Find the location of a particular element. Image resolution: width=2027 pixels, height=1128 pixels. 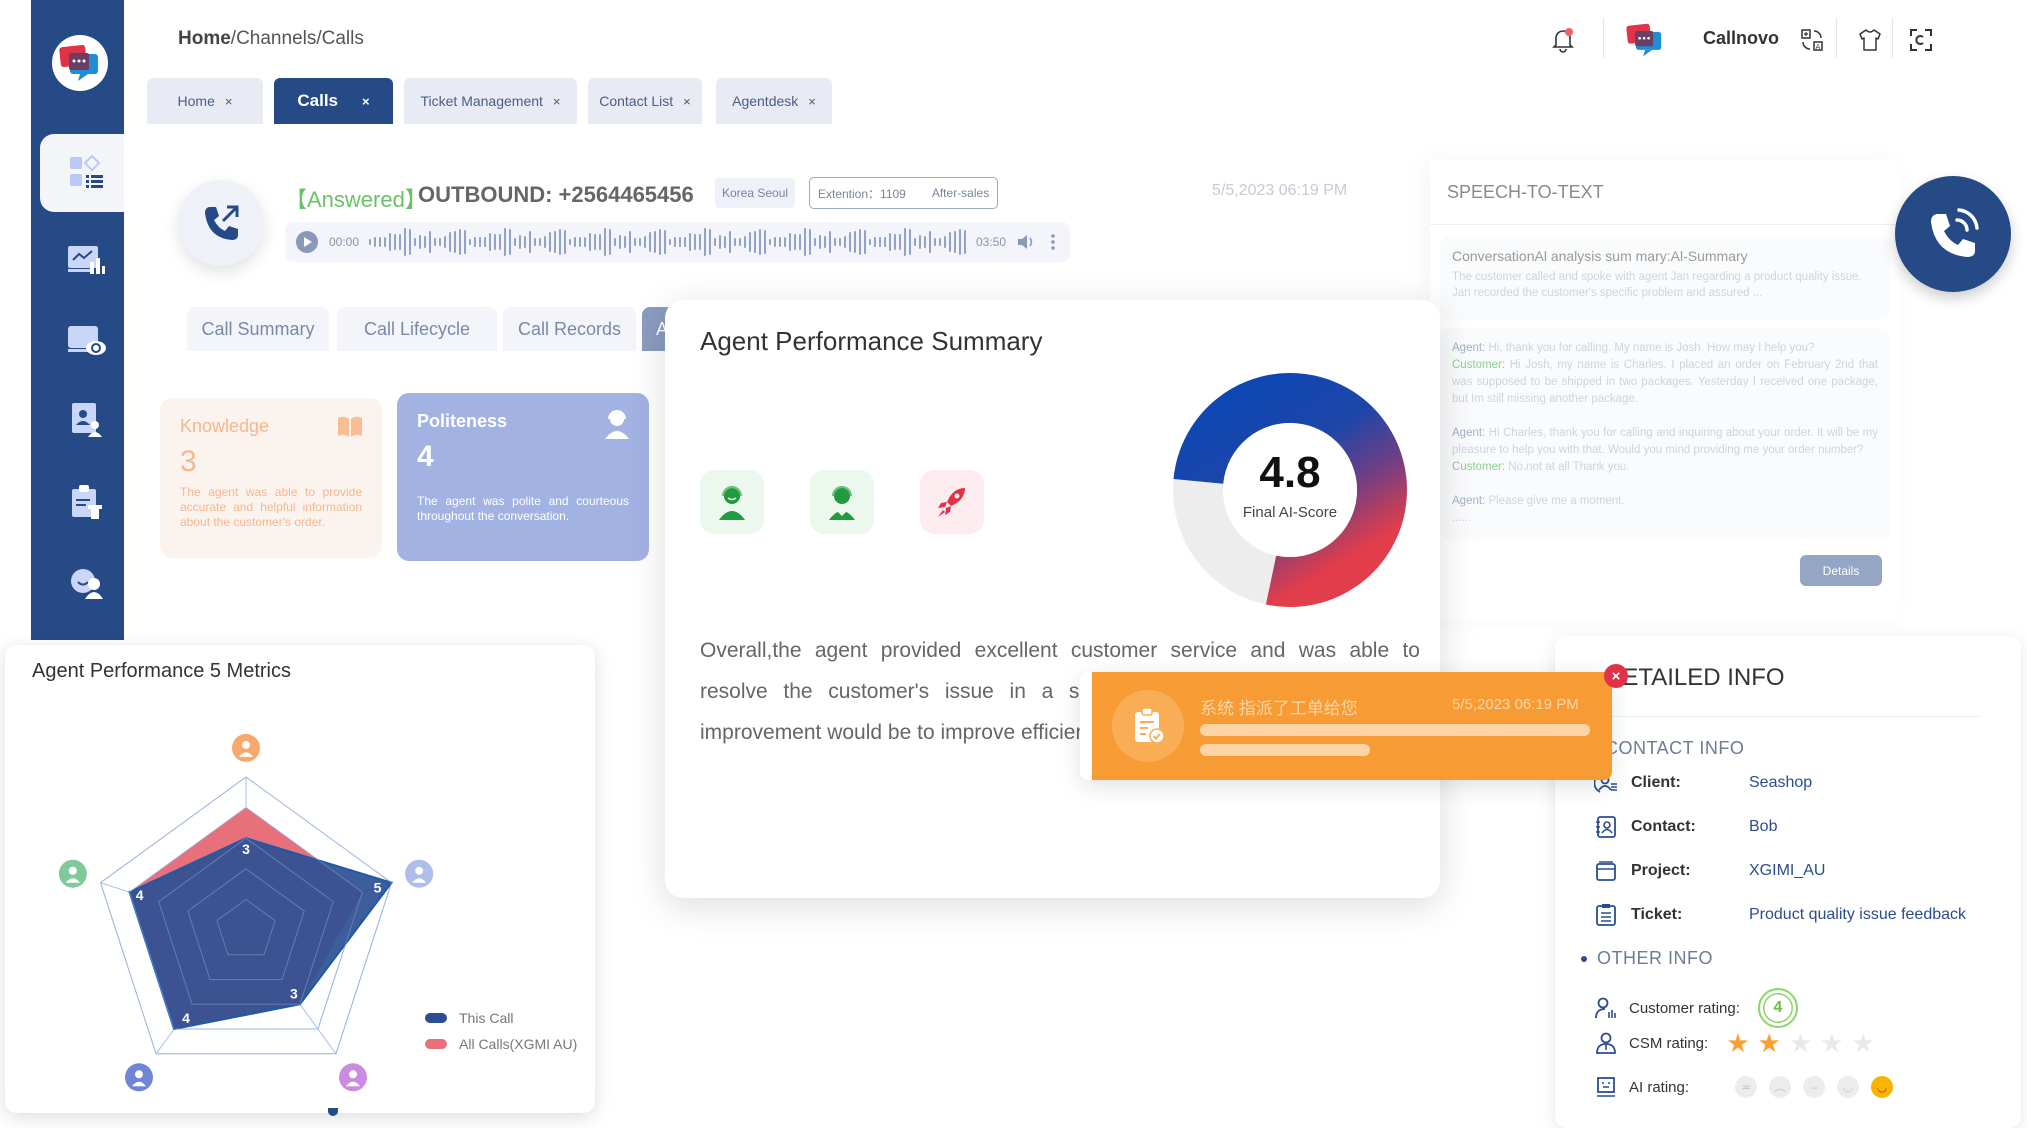

contact-value: Bob is located at coordinates (1763, 827).